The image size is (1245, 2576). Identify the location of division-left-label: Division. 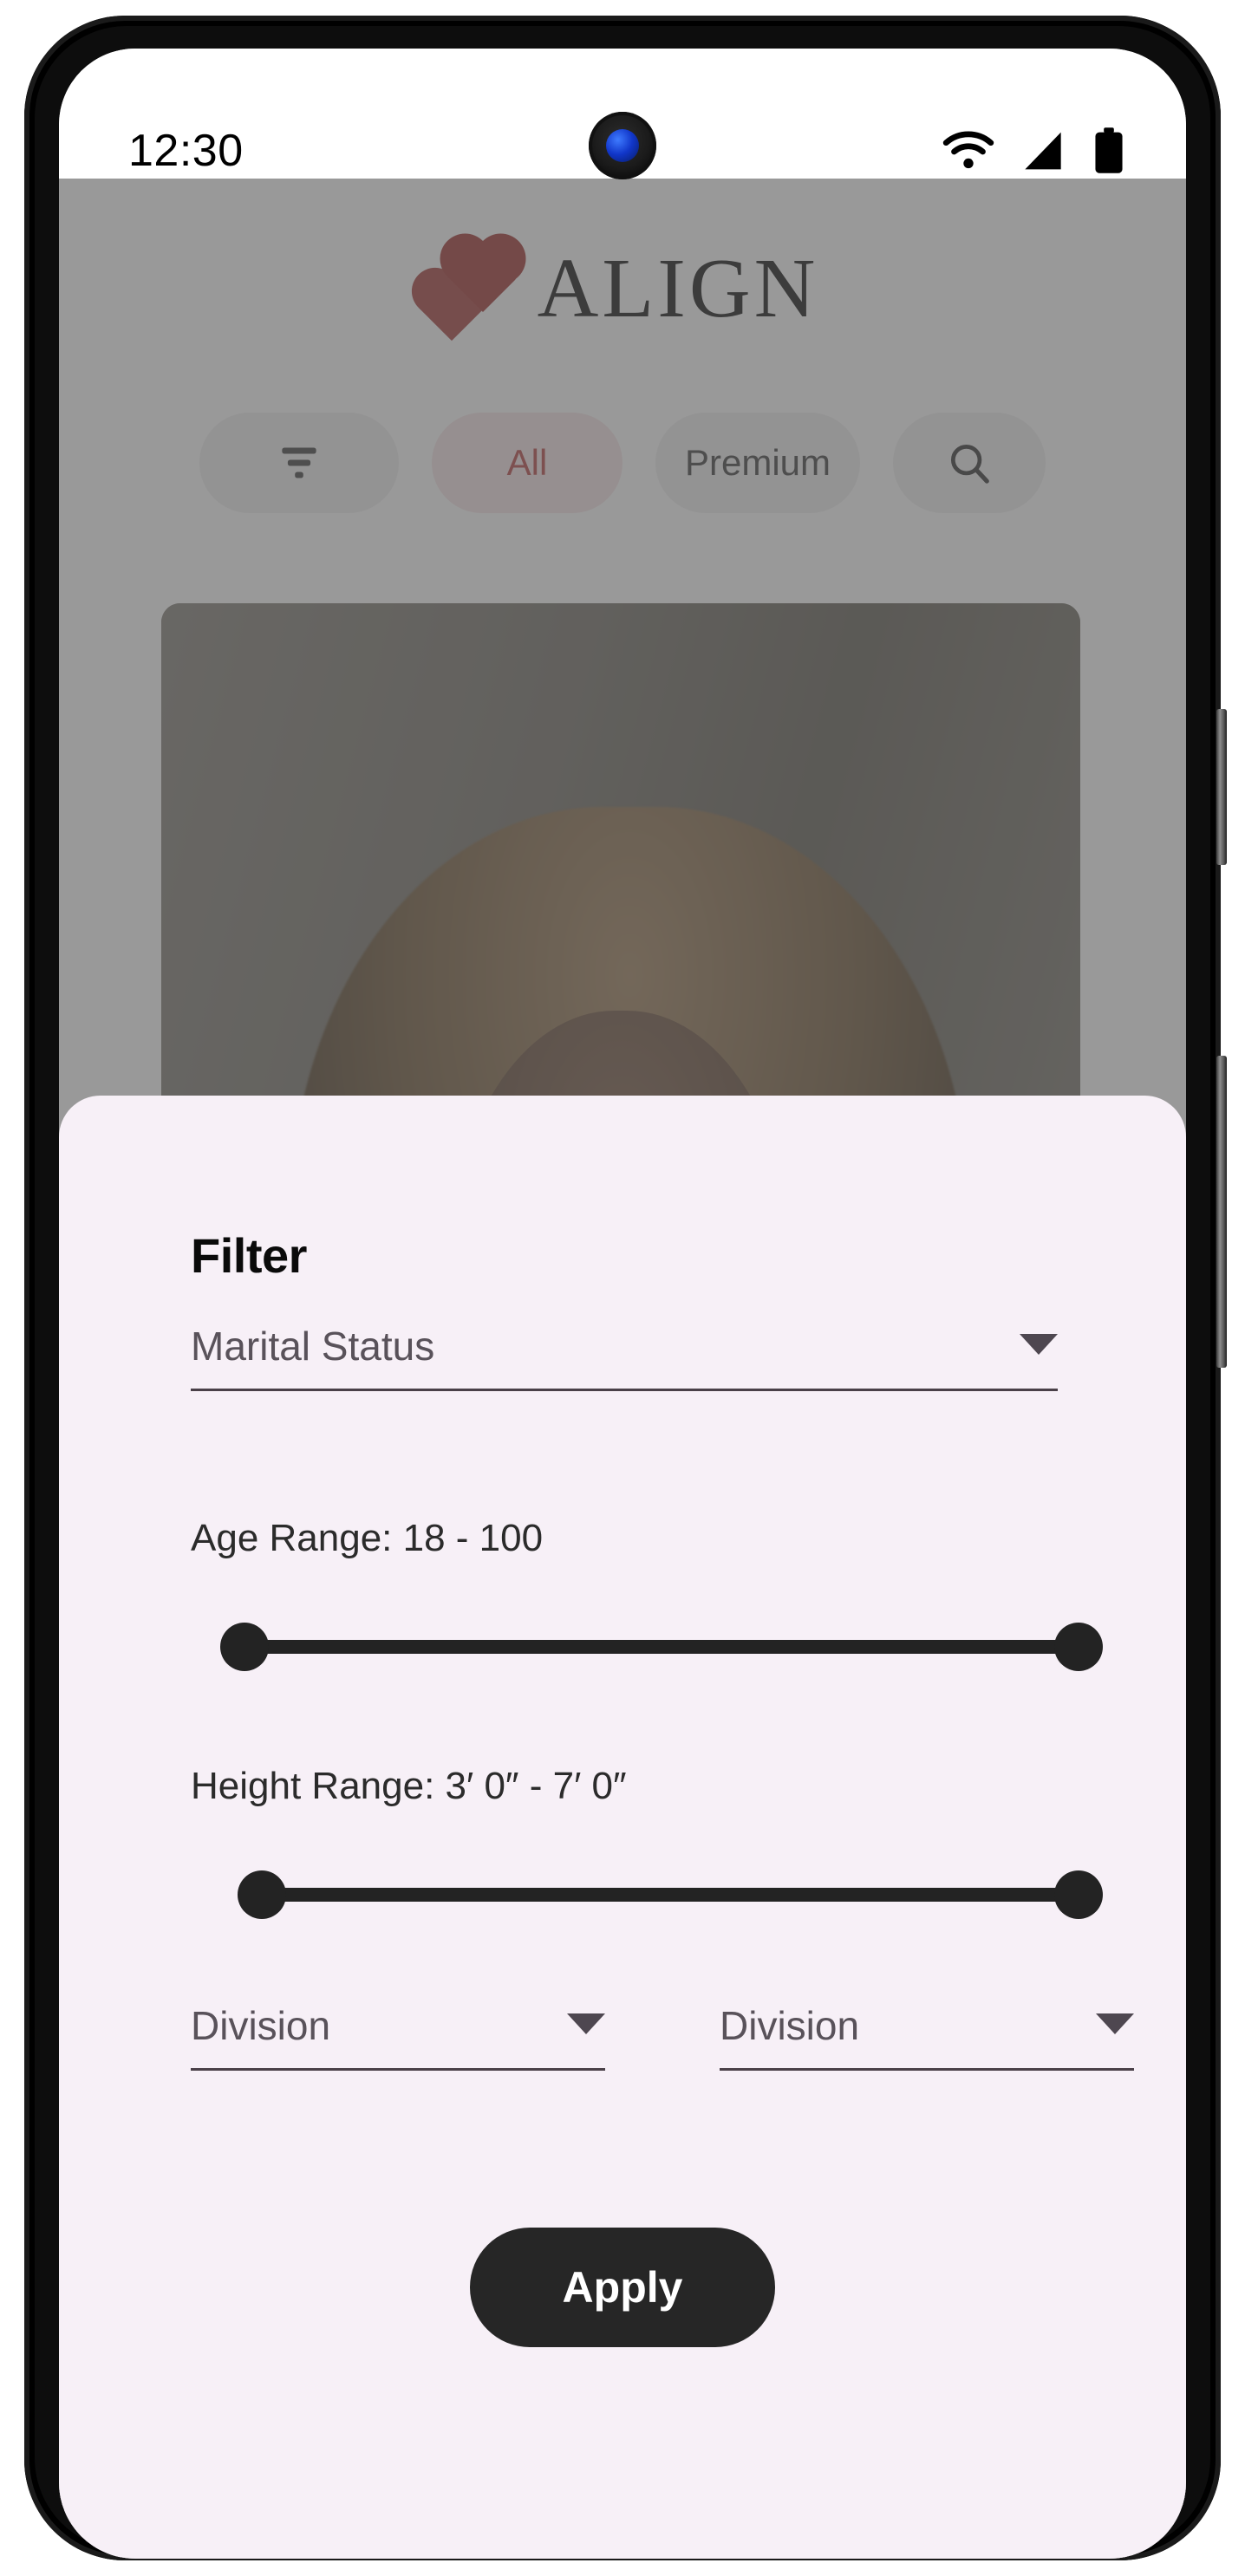
(261, 2026).